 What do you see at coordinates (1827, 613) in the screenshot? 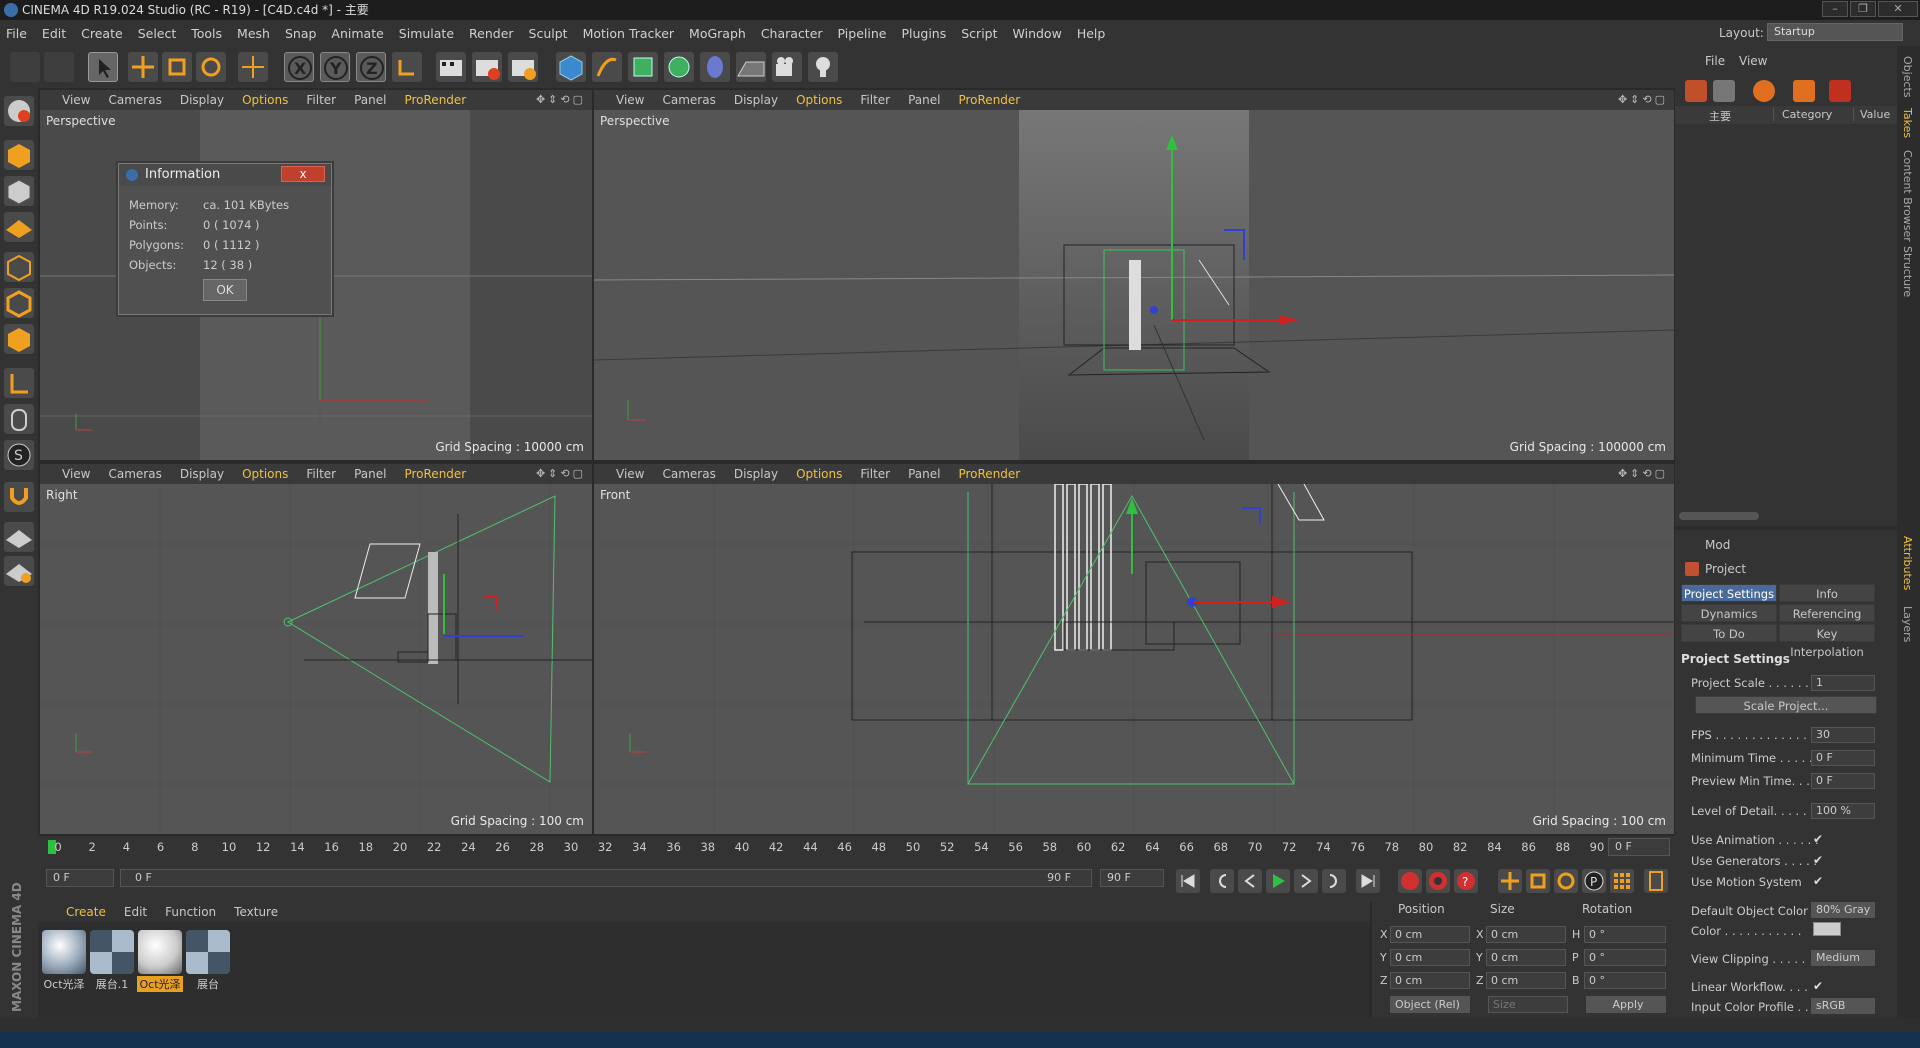
I see `tab-referencing: Referencing` at bounding box center [1827, 613].